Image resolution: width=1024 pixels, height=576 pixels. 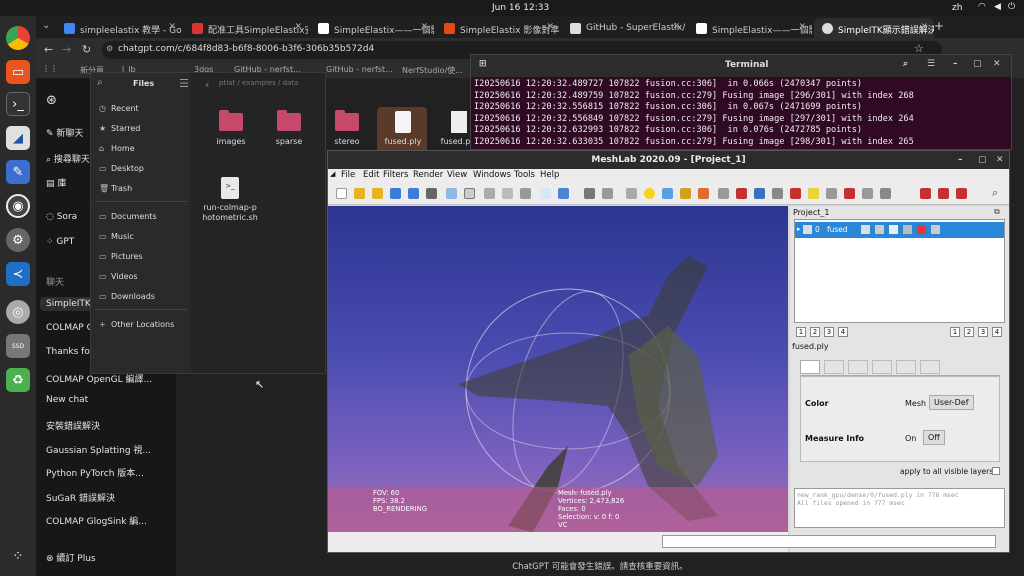 I want to click on input-method: zh, so click(x=957, y=8).